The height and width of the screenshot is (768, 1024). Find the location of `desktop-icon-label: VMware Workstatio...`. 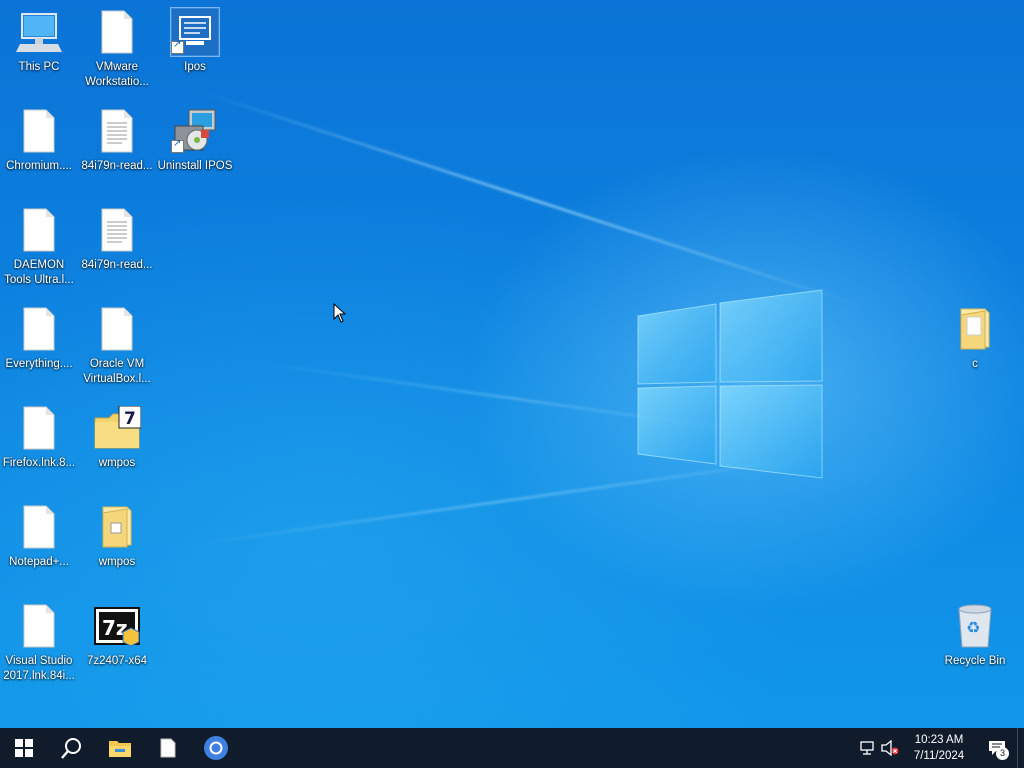

desktop-icon-label: VMware Workstatio... is located at coordinates (117, 74).